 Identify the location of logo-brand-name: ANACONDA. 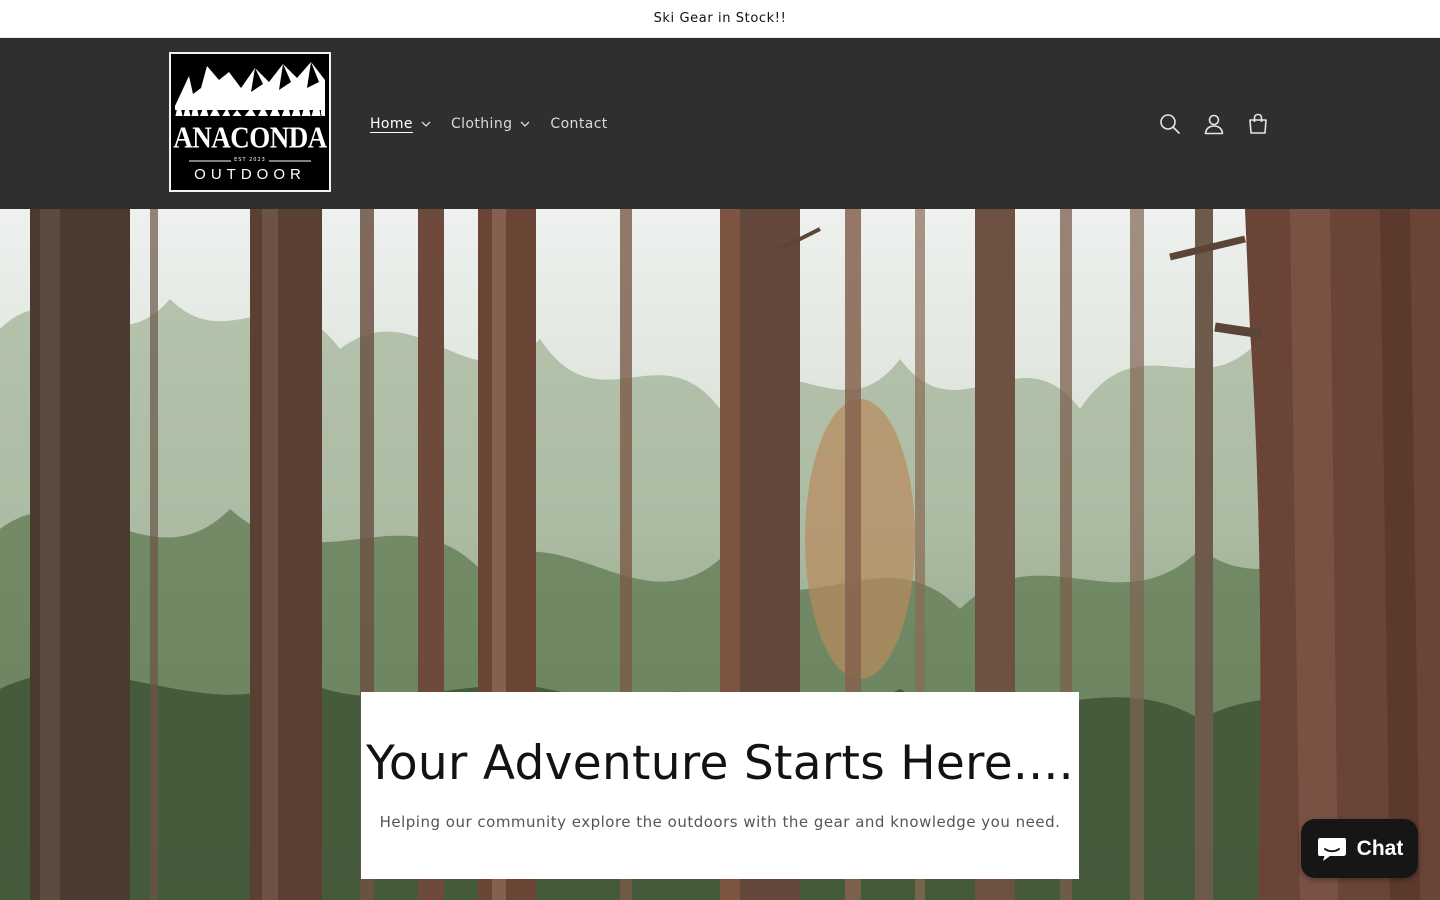
(250, 137).